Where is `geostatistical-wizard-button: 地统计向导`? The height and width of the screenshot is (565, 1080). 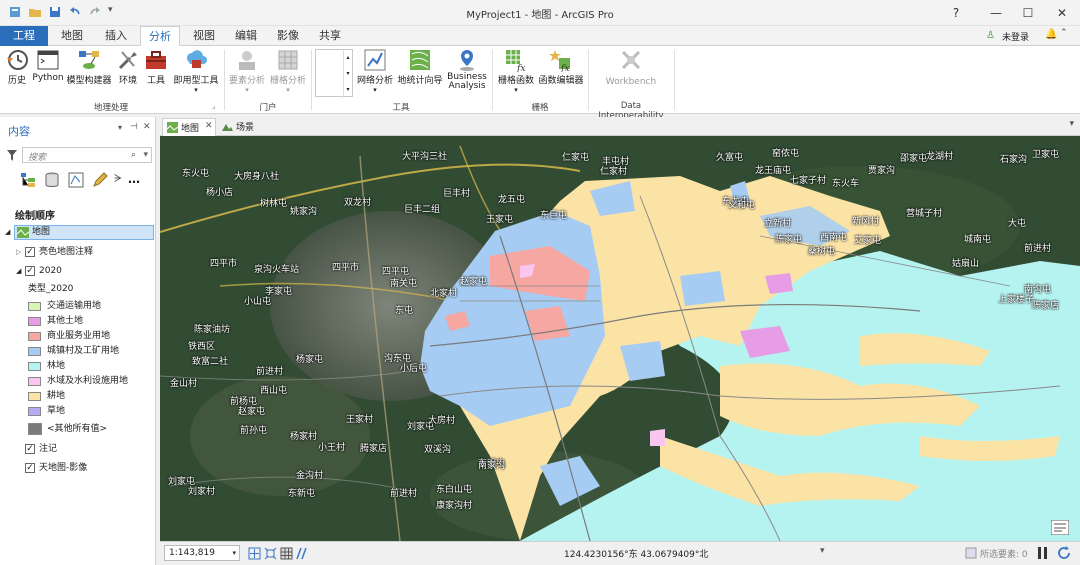
geostatistical-wizard-button: 地统计向导 is located at coordinates (420, 67).